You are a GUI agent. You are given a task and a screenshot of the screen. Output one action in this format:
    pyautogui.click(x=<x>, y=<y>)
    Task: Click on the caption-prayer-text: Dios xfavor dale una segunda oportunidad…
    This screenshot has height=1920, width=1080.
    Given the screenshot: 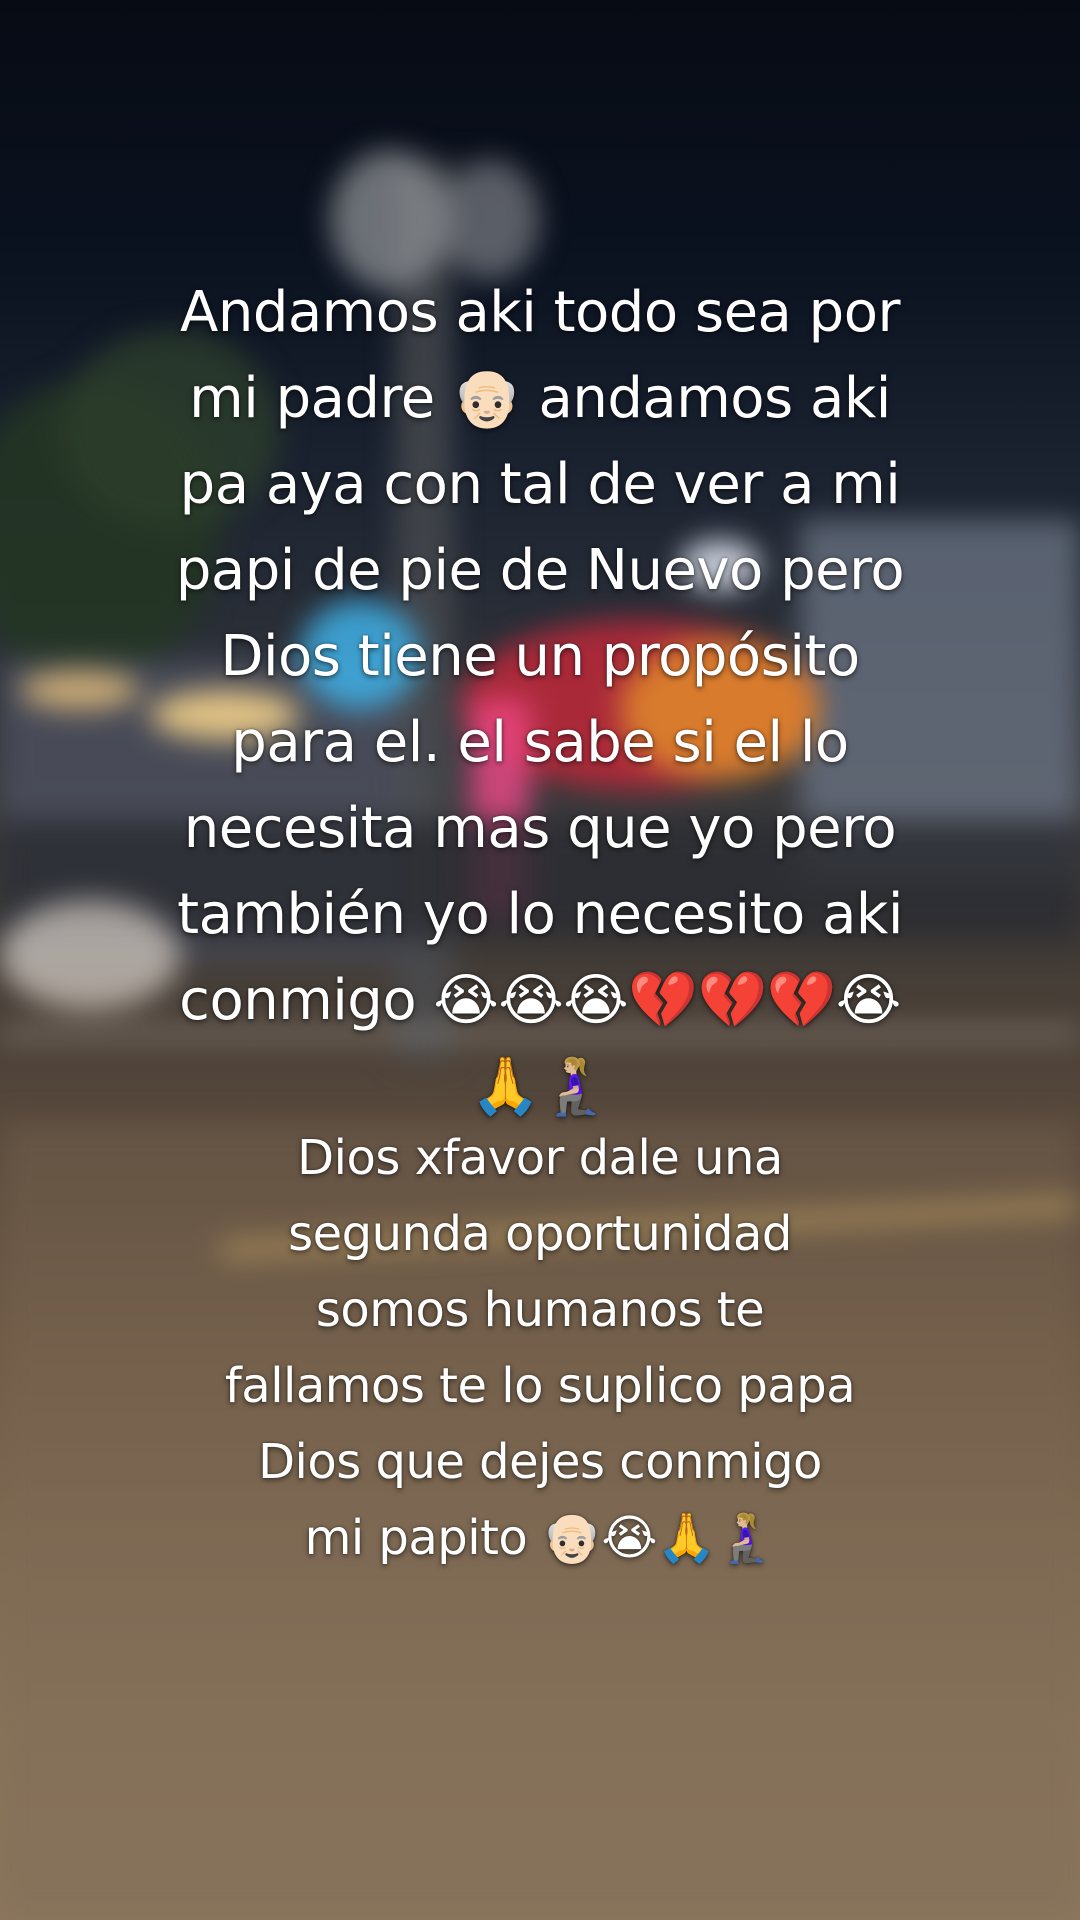 What is the action you would take?
    pyautogui.click(x=540, y=1348)
    